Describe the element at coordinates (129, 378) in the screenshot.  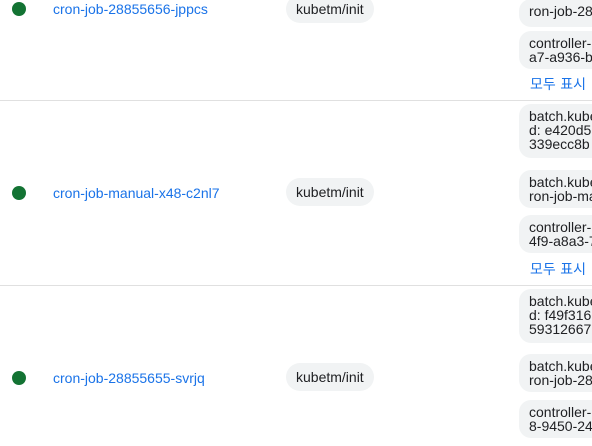
I see `pod-name-link: cron-job-28855655-svrjq` at that location.